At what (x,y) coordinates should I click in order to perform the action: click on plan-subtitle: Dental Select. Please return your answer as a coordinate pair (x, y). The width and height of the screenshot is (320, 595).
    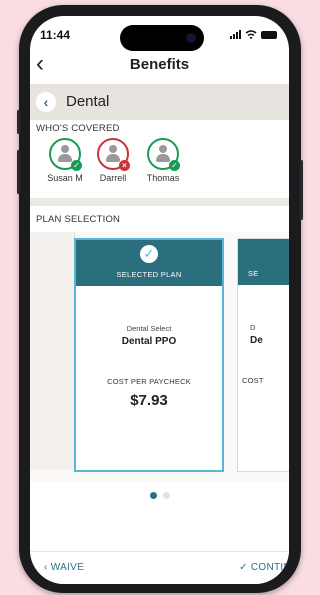
    Looking at the image, I should click on (149, 328).